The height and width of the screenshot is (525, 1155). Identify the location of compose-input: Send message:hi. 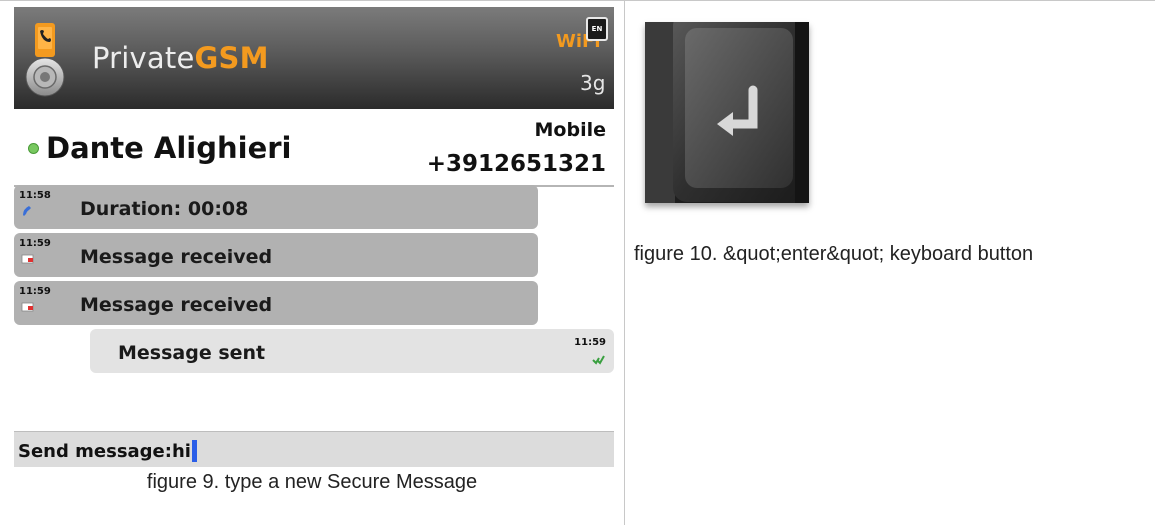
(107, 451).